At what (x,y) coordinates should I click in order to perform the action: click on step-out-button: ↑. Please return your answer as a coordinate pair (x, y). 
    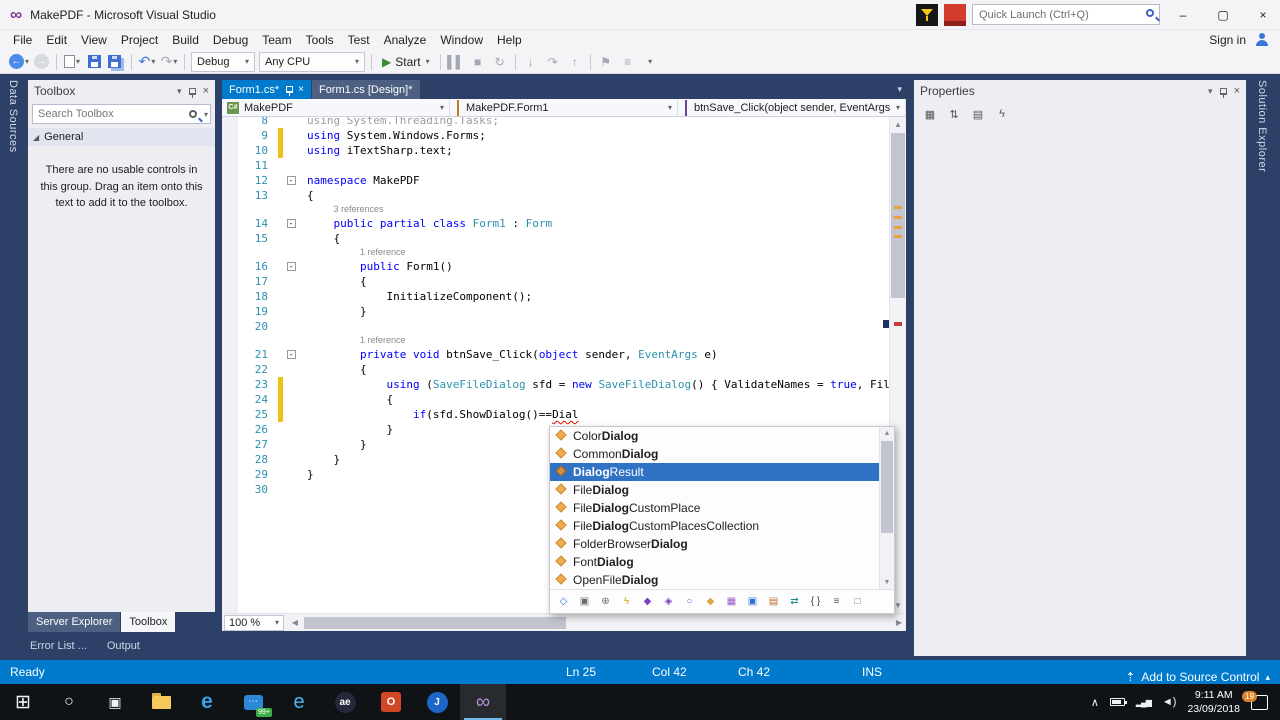
    Looking at the image, I should click on (575, 62).